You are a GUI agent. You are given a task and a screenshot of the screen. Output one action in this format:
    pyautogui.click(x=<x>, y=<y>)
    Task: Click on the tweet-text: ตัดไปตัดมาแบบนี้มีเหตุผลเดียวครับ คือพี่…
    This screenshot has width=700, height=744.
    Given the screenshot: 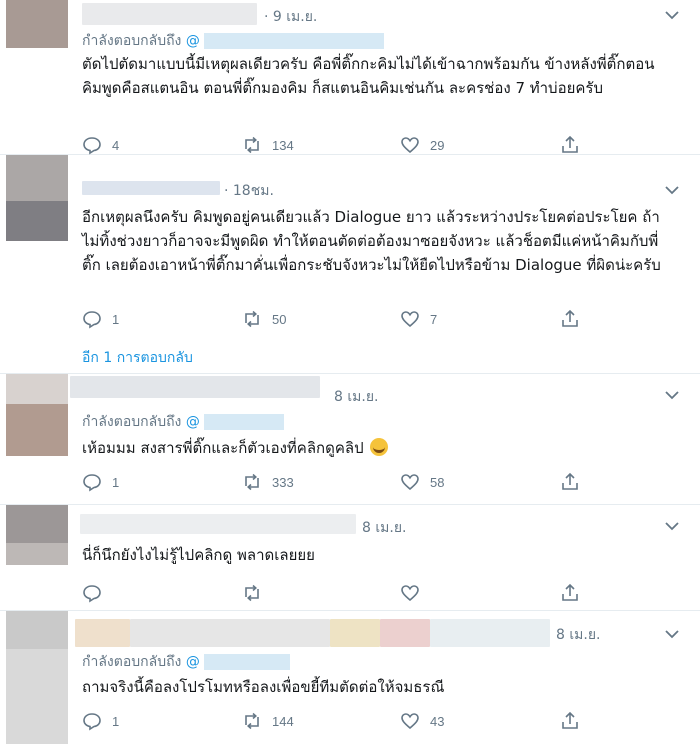 What is the action you would take?
    pyautogui.click(x=368, y=76)
    